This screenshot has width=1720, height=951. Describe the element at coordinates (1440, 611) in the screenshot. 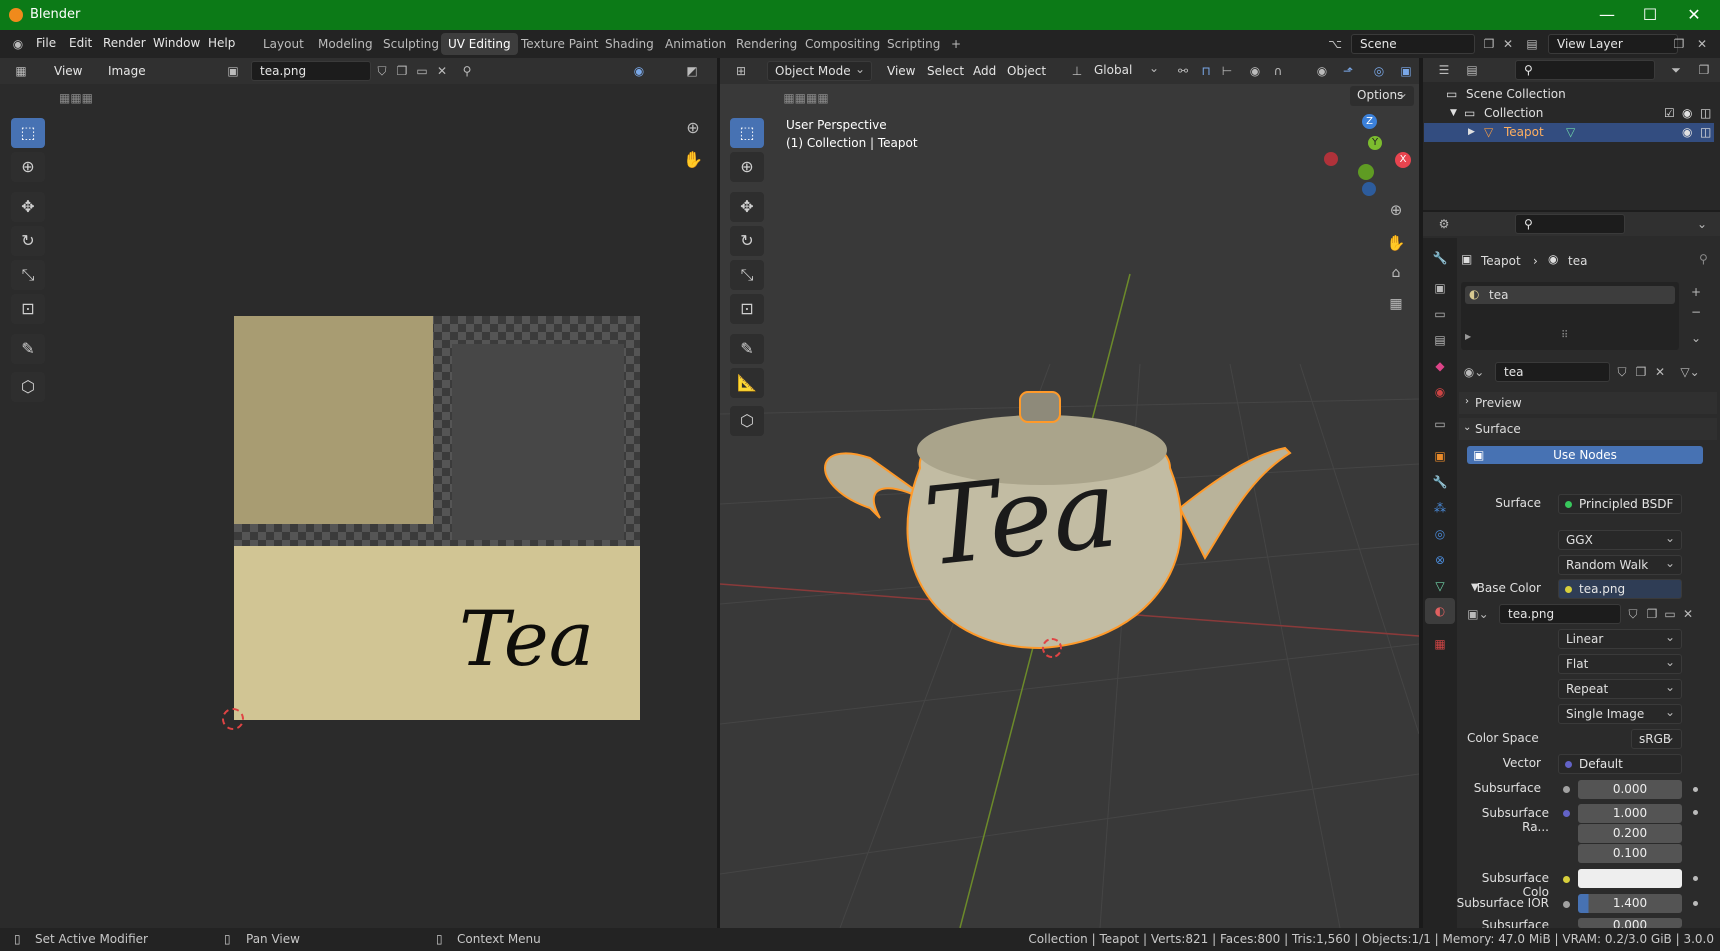

I see `material-tab-active: ◐` at that location.